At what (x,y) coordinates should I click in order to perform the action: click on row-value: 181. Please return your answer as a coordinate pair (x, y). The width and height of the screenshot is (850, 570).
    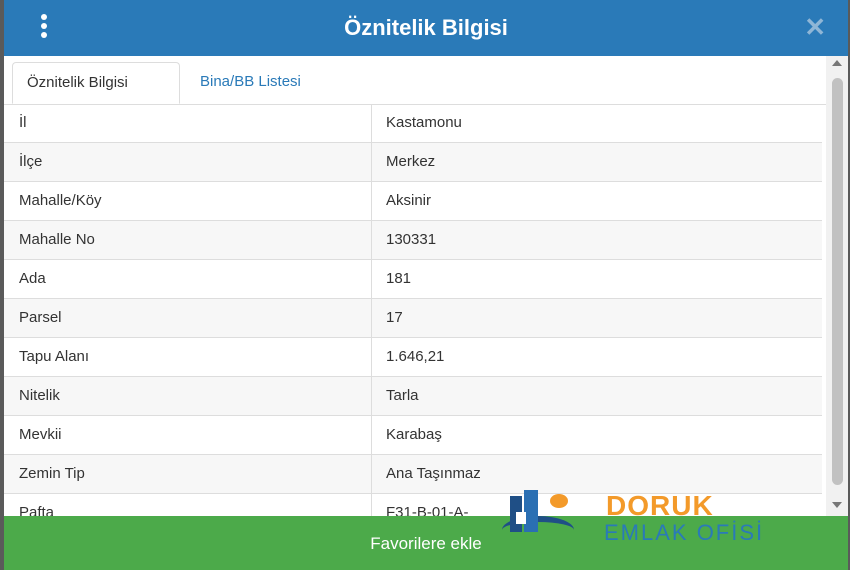
    Looking at the image, I should click on (399, 278).